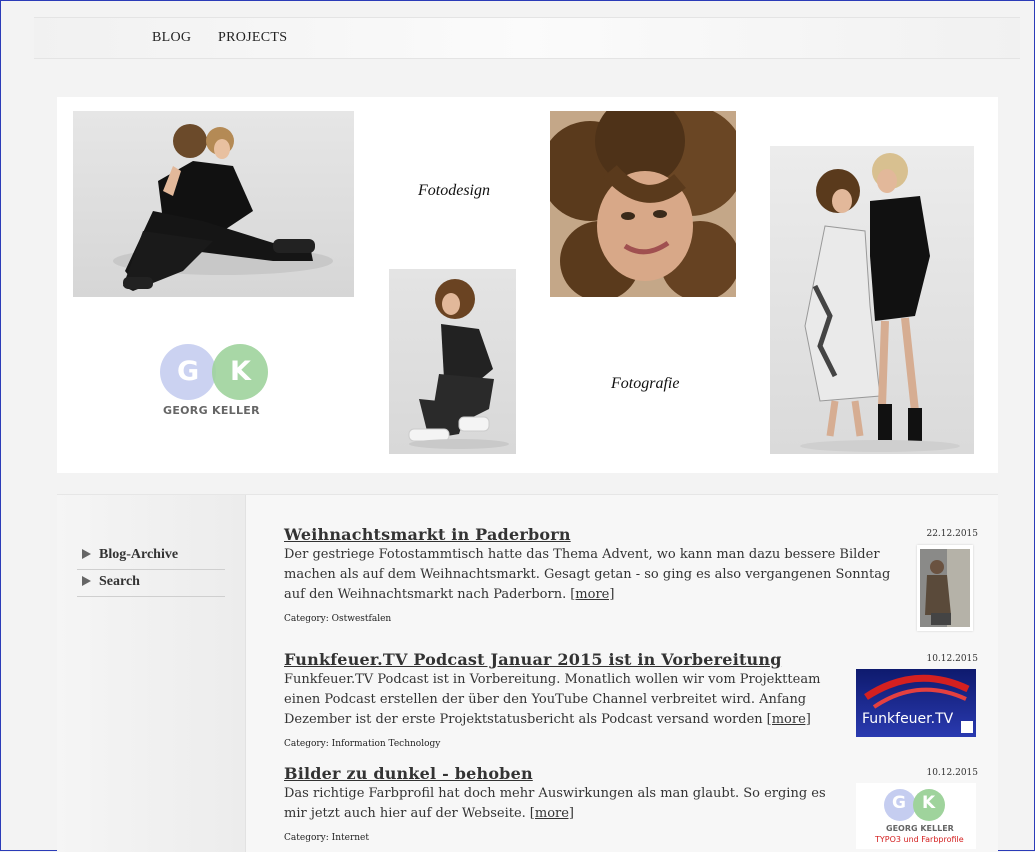 The image size is (1035, 852). Describe the element at coordinates (945, 588) in the screenshot. I see `post-thumbnail` at that location.